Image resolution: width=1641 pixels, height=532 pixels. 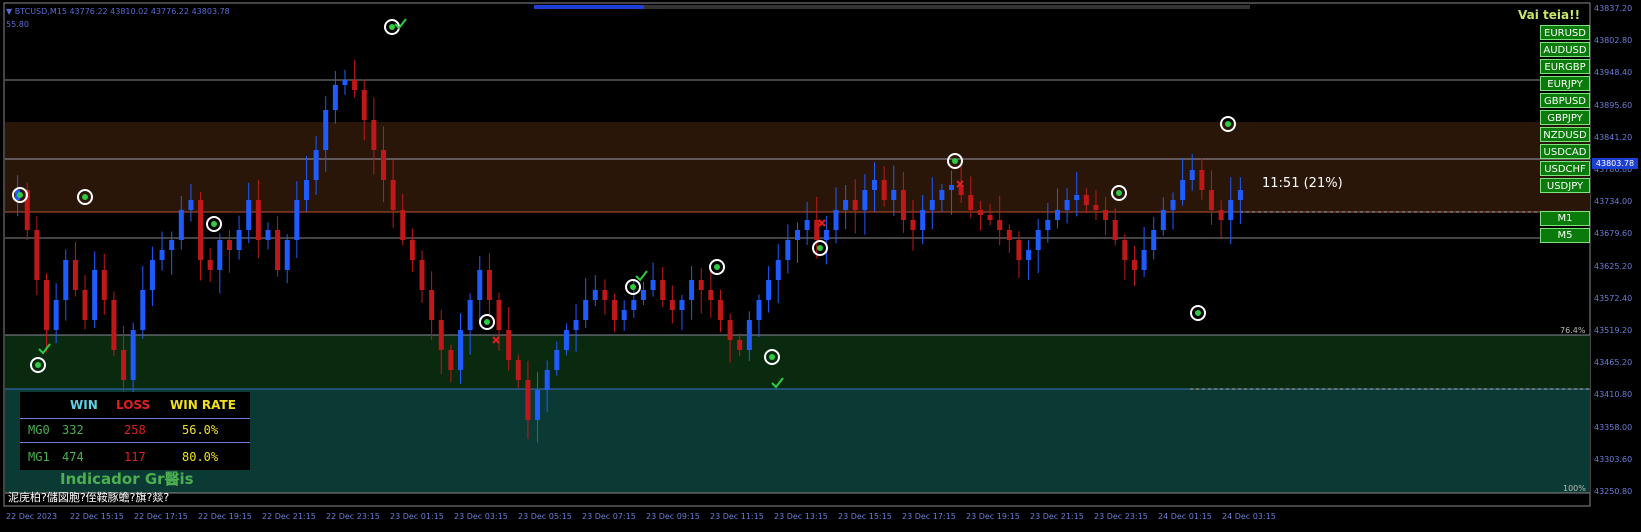 What do you see at coordinates (1613, 427) in the screenshot?
I see `price-axis-label: 43358.00` at bounding box center [1613, 427].